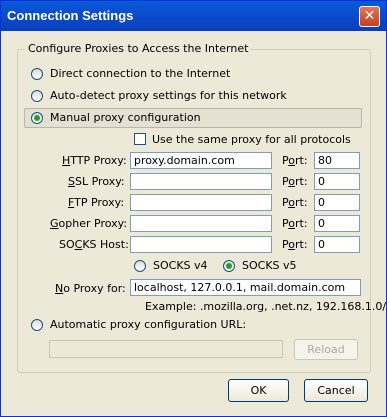  Describe the element at coordinates (295, 181) in the screenshot. I see `ssl-port-label: Port:` at that location.